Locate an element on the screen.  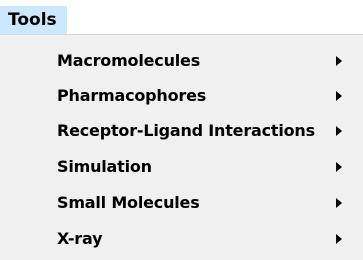
menu-item-small-molecules: Small Molecules is located at coordinates (181, 202).